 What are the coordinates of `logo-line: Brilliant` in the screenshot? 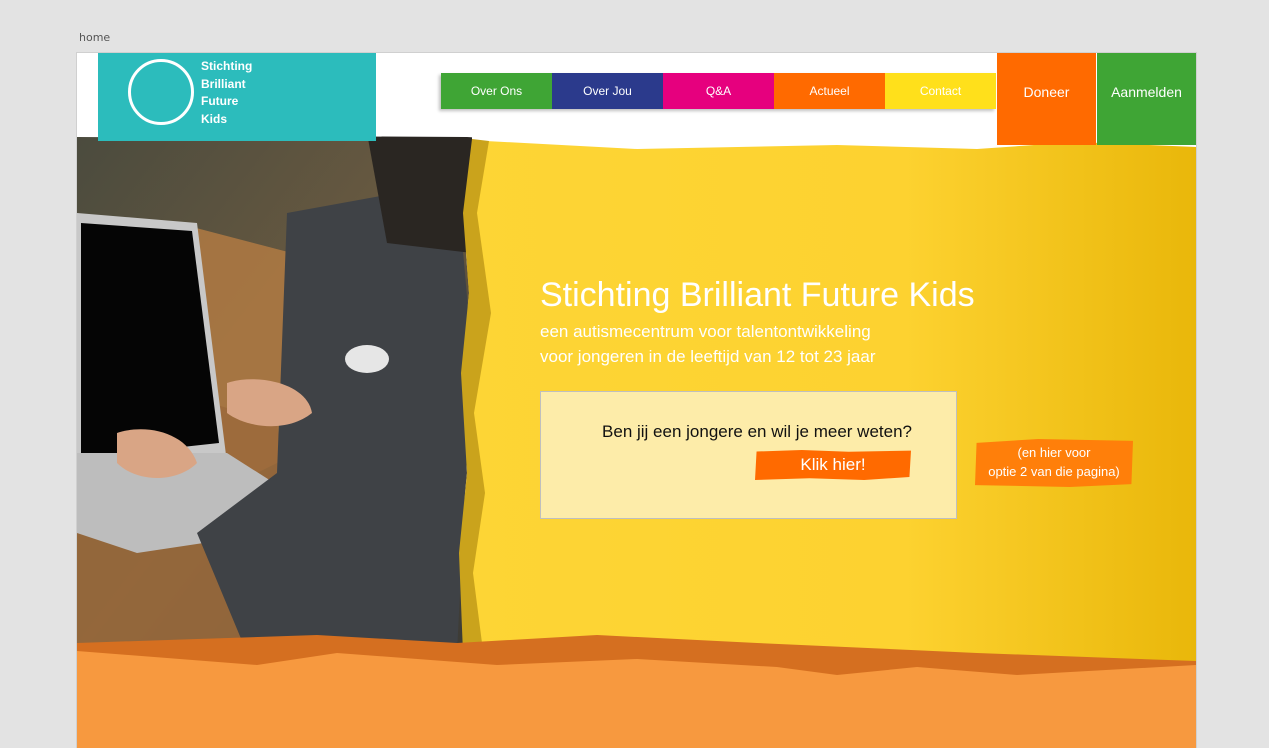 It's located at (223, 83).